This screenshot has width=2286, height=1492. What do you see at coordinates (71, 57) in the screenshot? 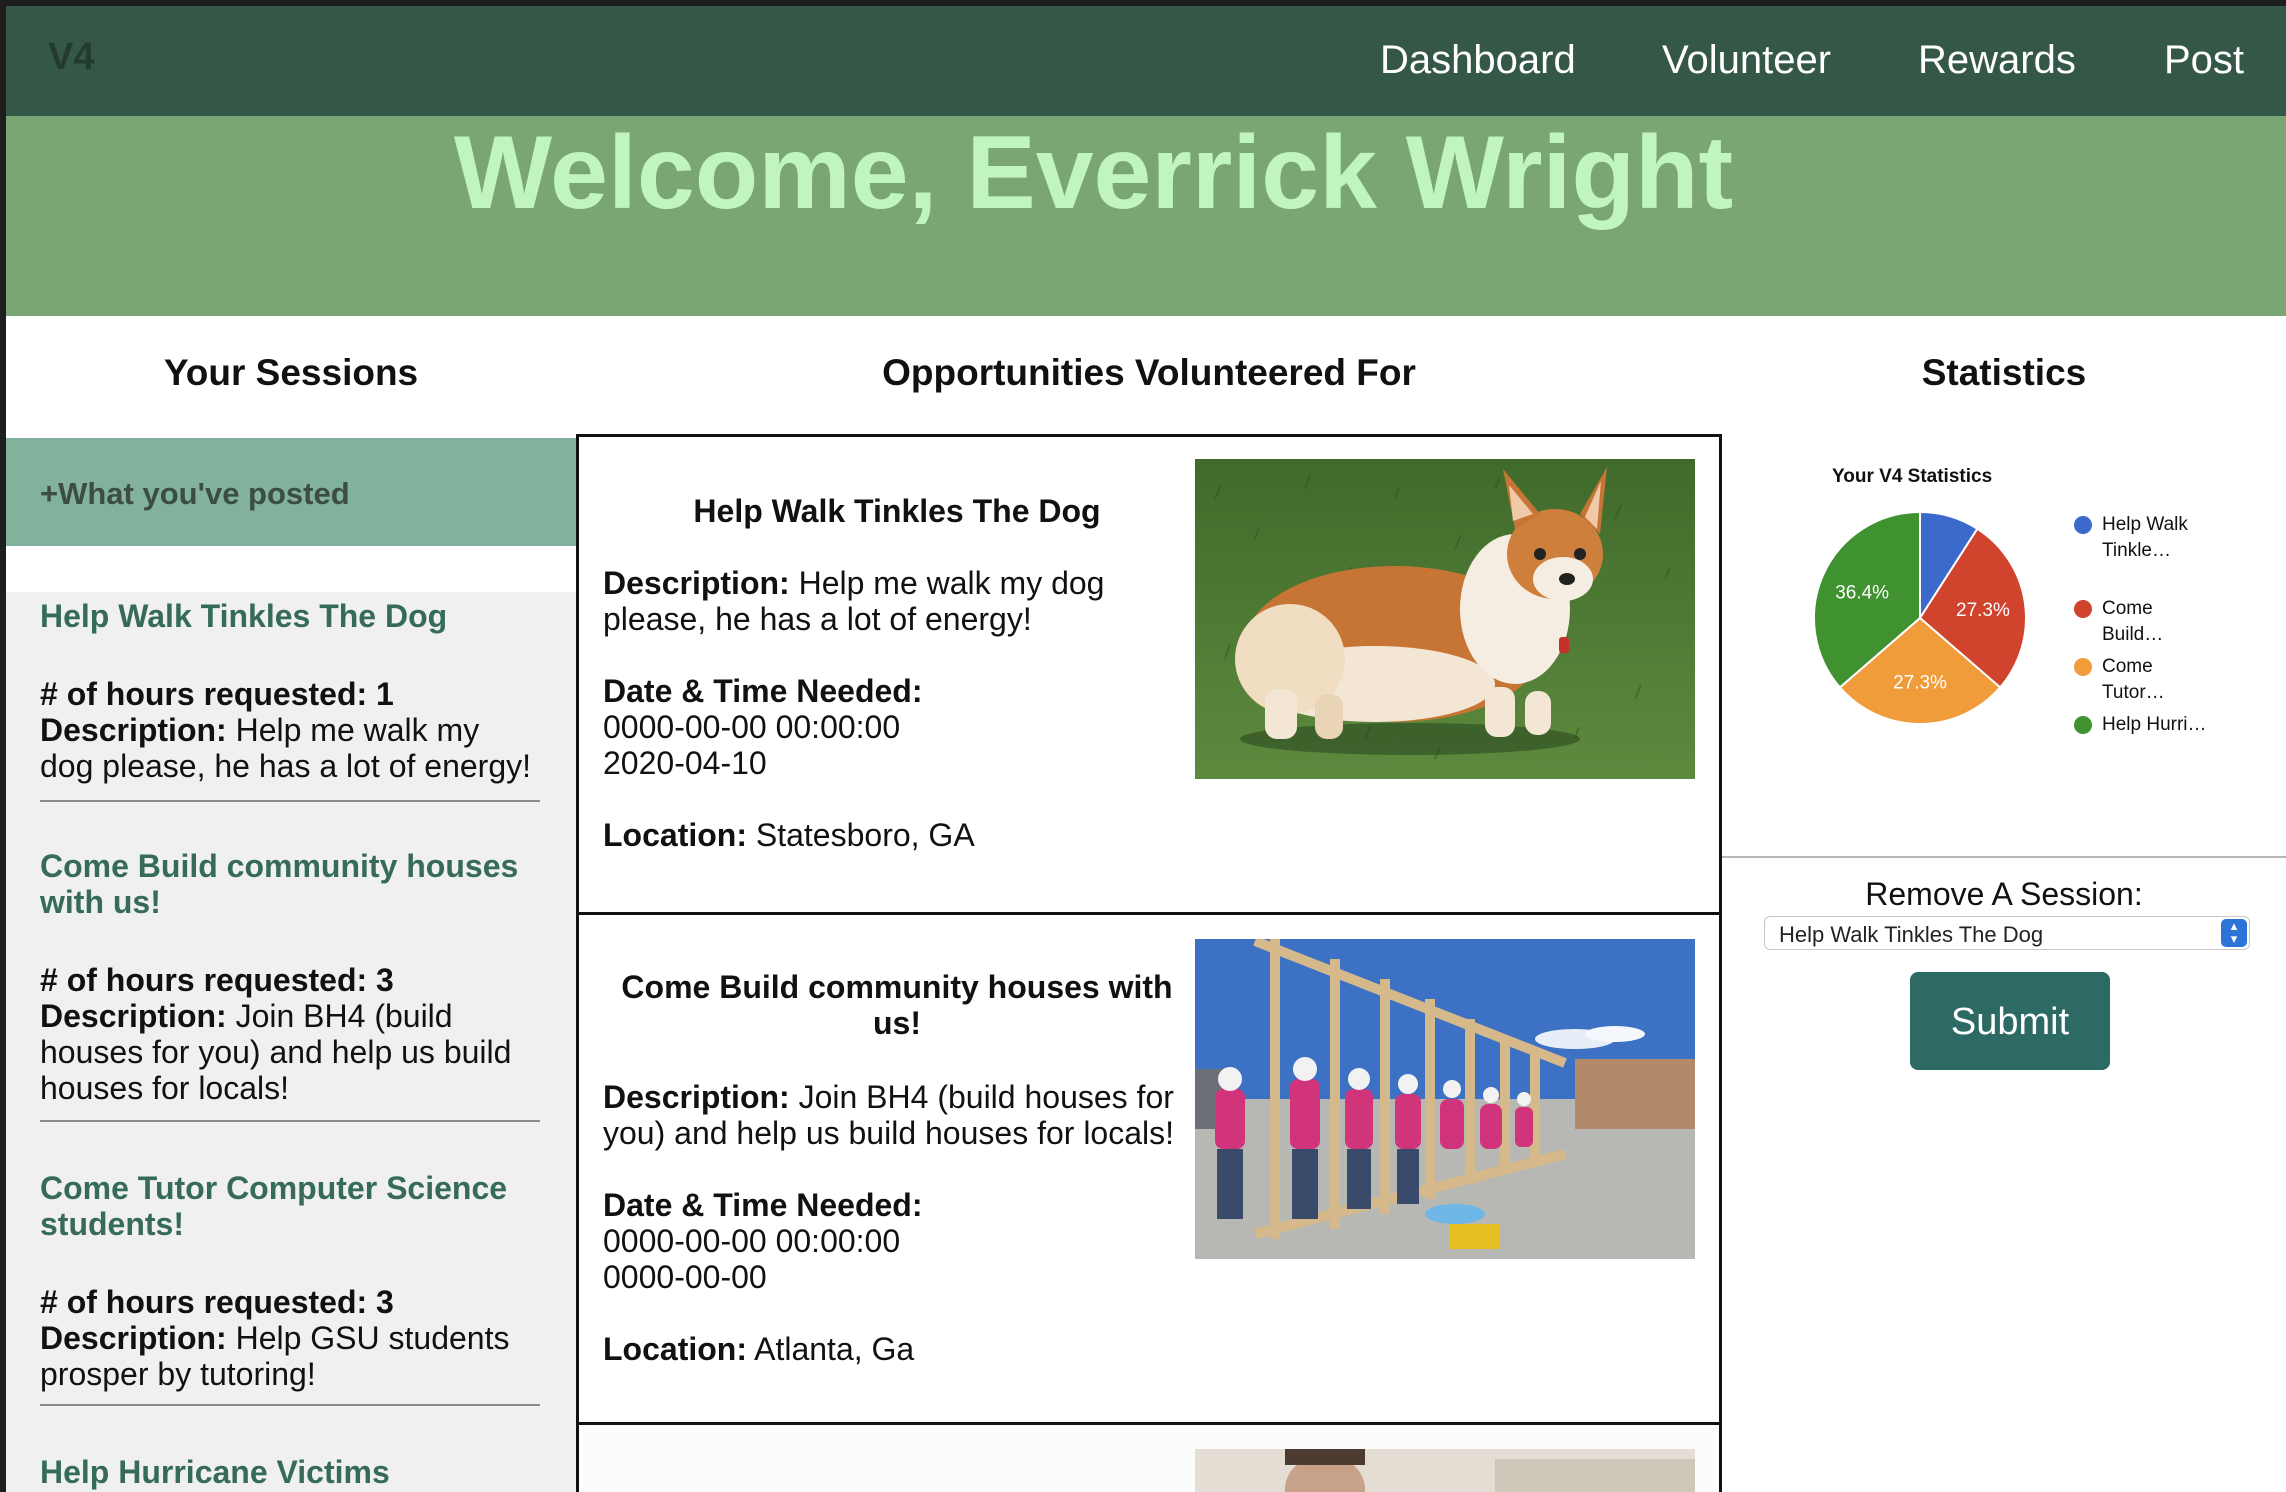
I see `brand-logo: V4` at bounding box center [71, 57].